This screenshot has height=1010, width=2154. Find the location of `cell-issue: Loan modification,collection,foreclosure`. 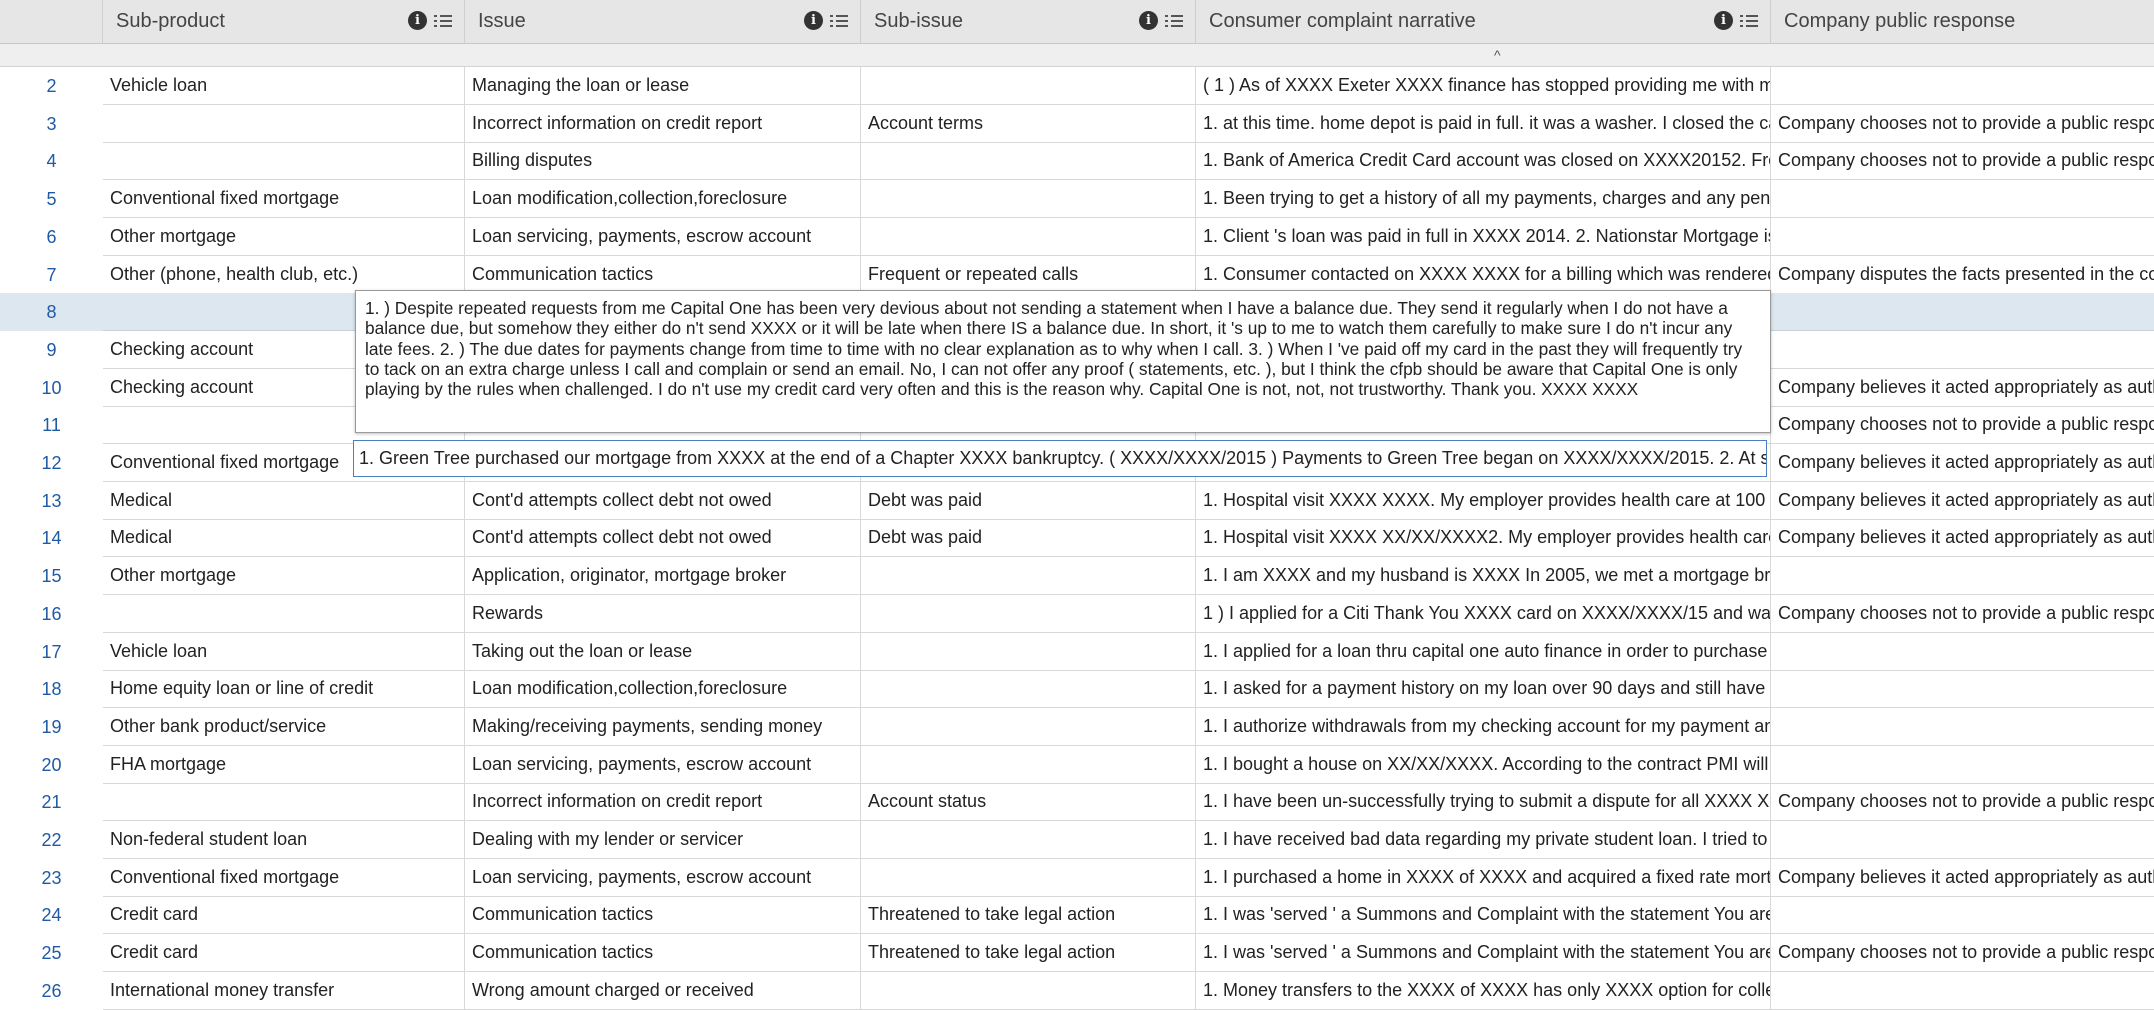

cell-issue: Loan modification,collection,foreclosure is located at coordinates (663, 689).